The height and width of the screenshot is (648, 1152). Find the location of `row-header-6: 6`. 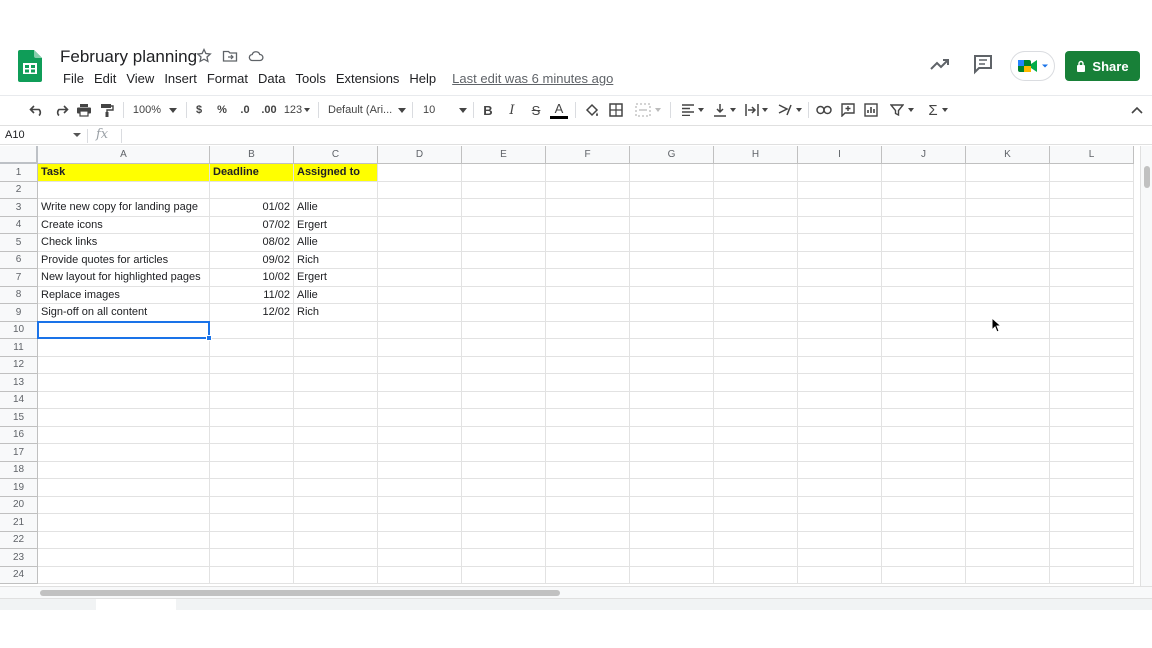

row-header-6: 6 is located at coordinates (19, 260).